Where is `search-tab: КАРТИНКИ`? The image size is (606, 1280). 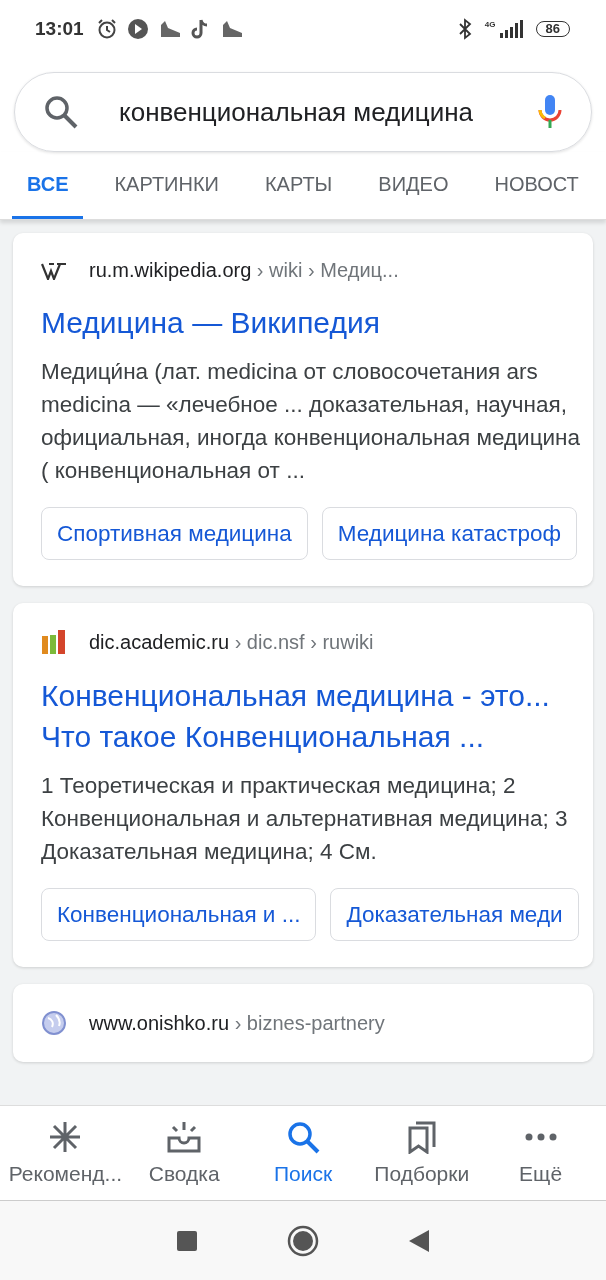
search-tab: КАРТИНКИ is located at coordinates (166, 185).